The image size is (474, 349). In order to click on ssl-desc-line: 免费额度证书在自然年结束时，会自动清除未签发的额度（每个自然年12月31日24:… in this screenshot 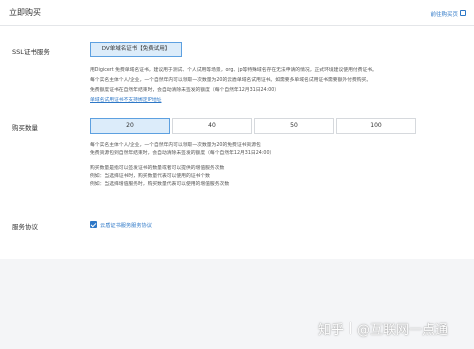, I will do `click(185, 90)`.